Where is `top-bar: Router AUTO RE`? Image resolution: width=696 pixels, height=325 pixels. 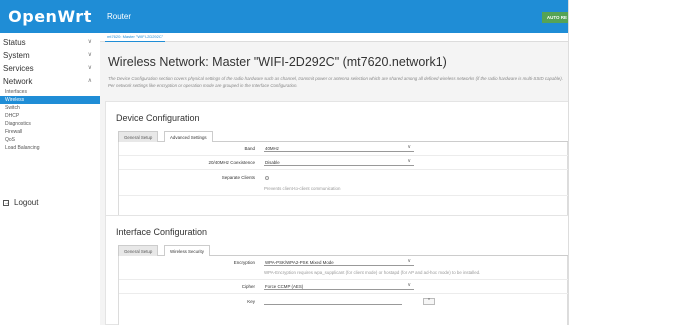 top-bar: Router AUTO RE is located at coordinates (334, 16).